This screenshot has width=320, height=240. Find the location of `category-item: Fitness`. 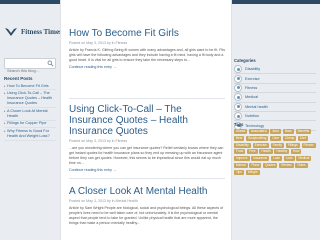

category-item: Fitness is located at coordinates (275, 88).